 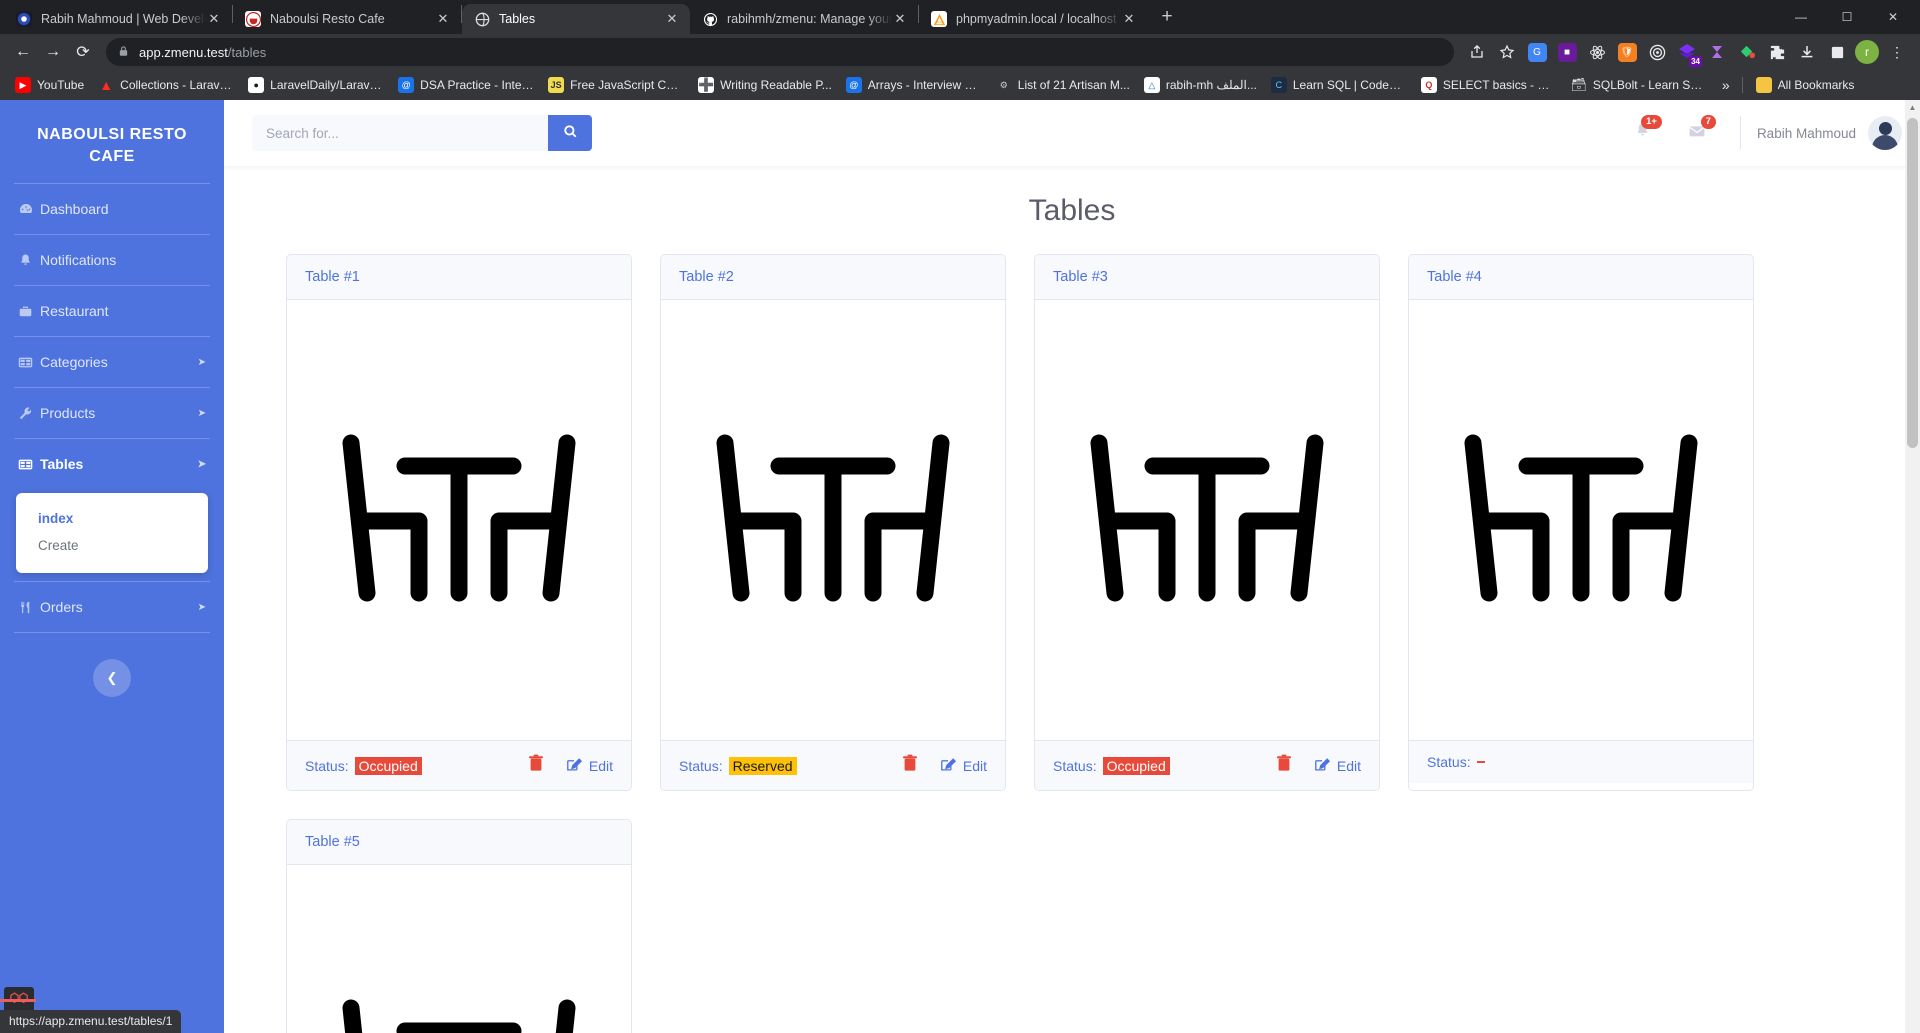 What do you see at coordinates (780, 52) in the screenshot?
I see `address-bar: app.zmenu.test/tables` at bounding box center [780, 52].